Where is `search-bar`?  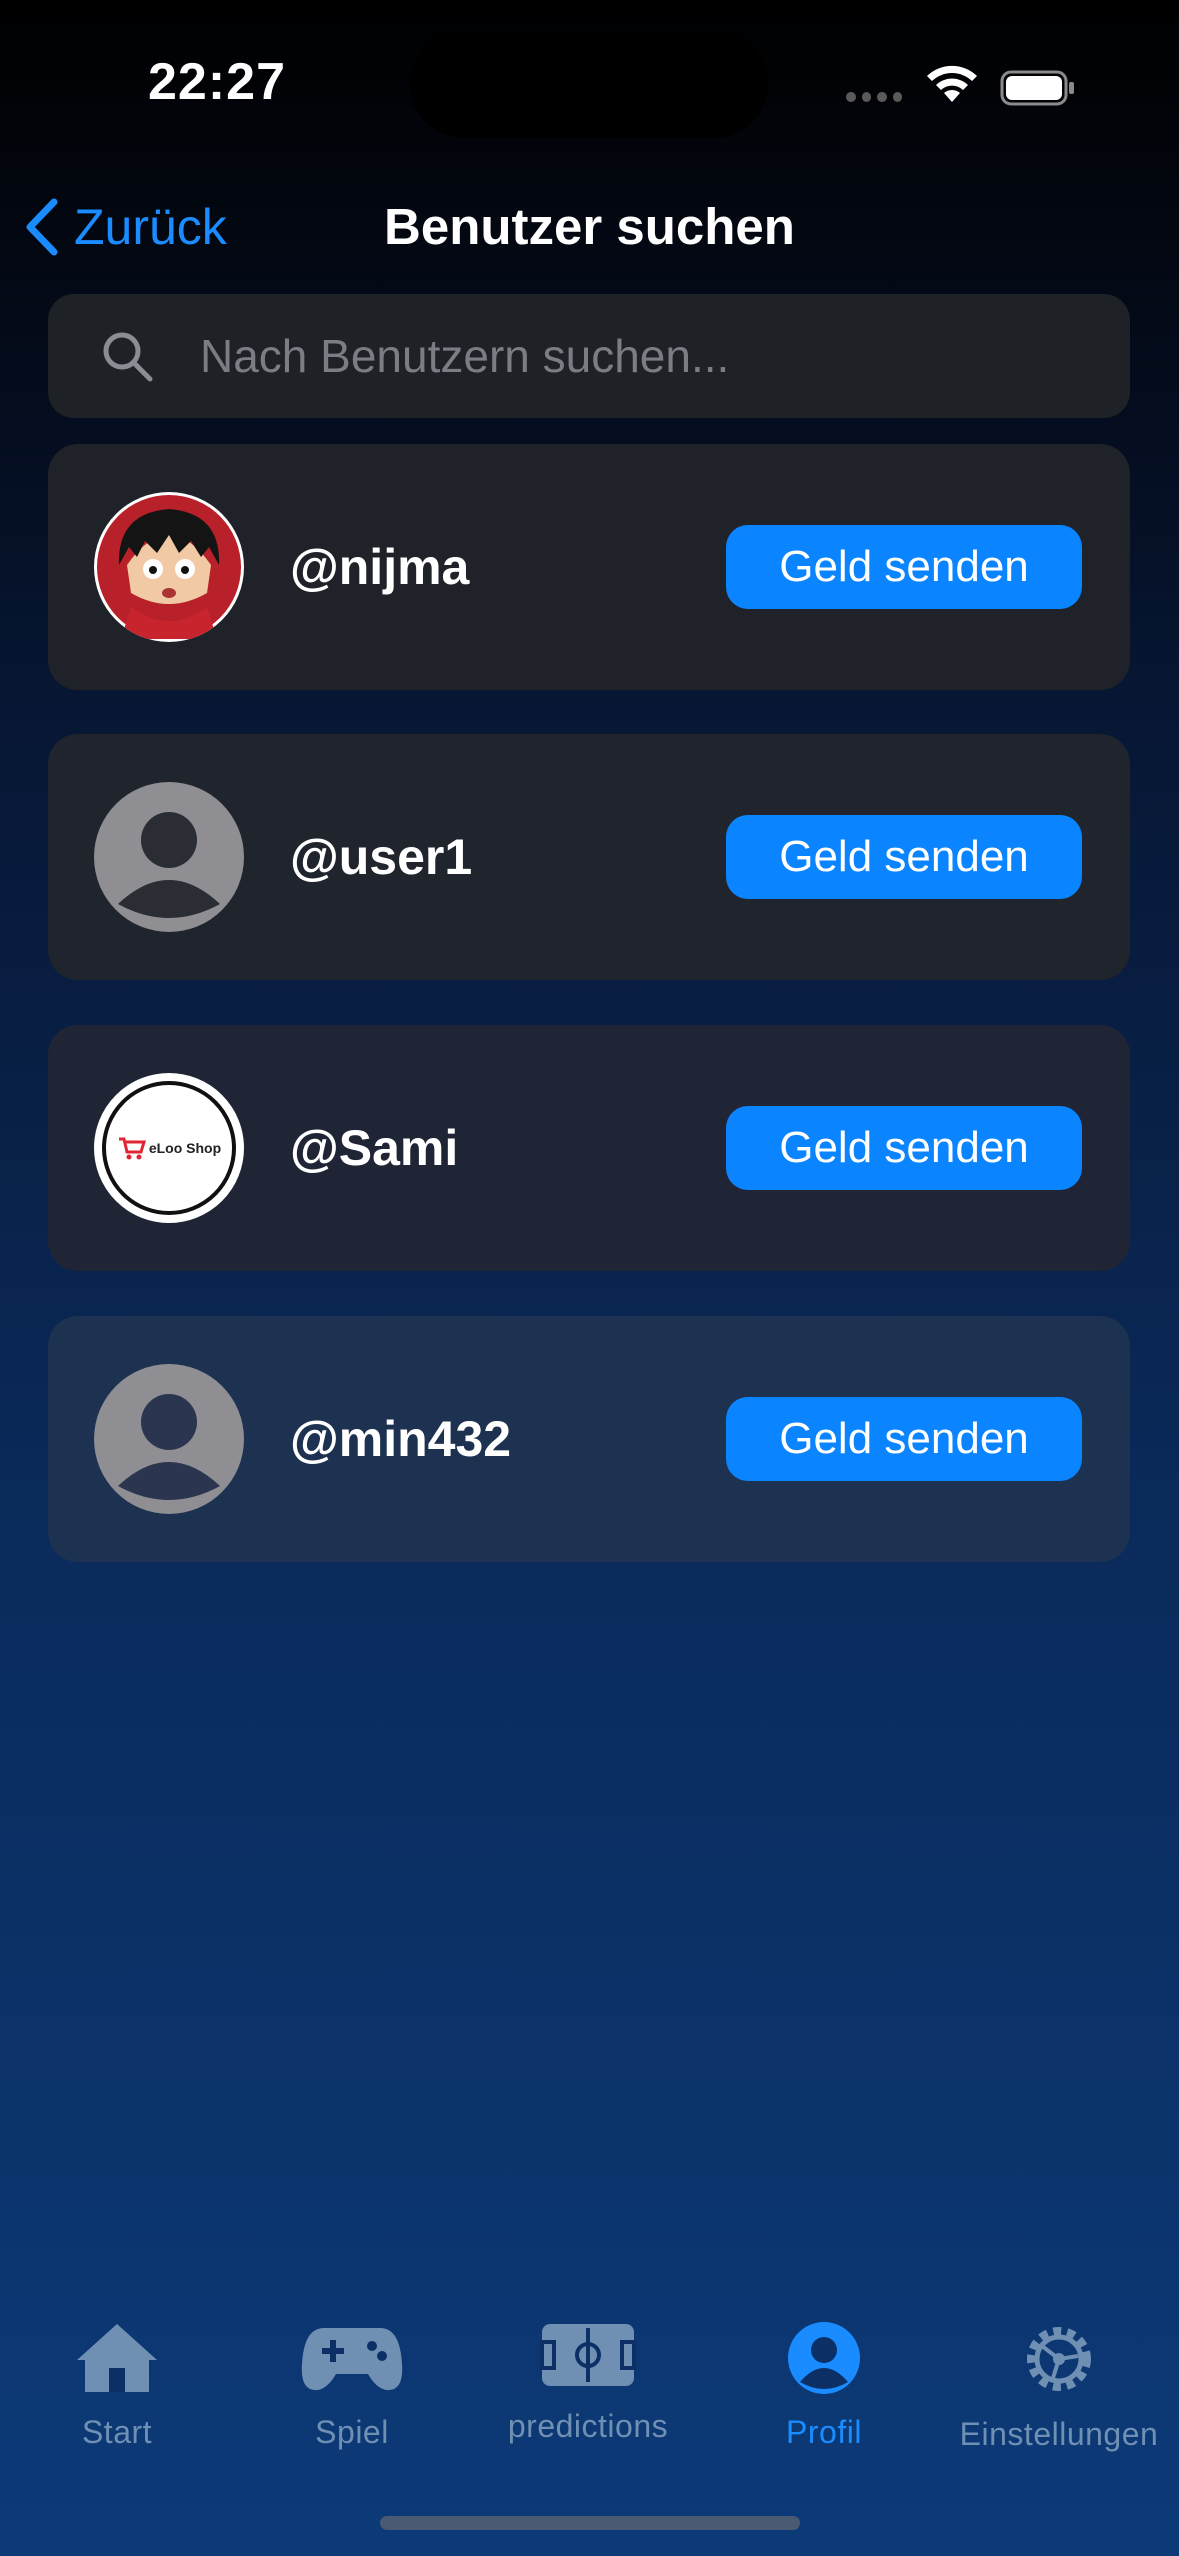
search-bar is located at coordinates (589, 356).